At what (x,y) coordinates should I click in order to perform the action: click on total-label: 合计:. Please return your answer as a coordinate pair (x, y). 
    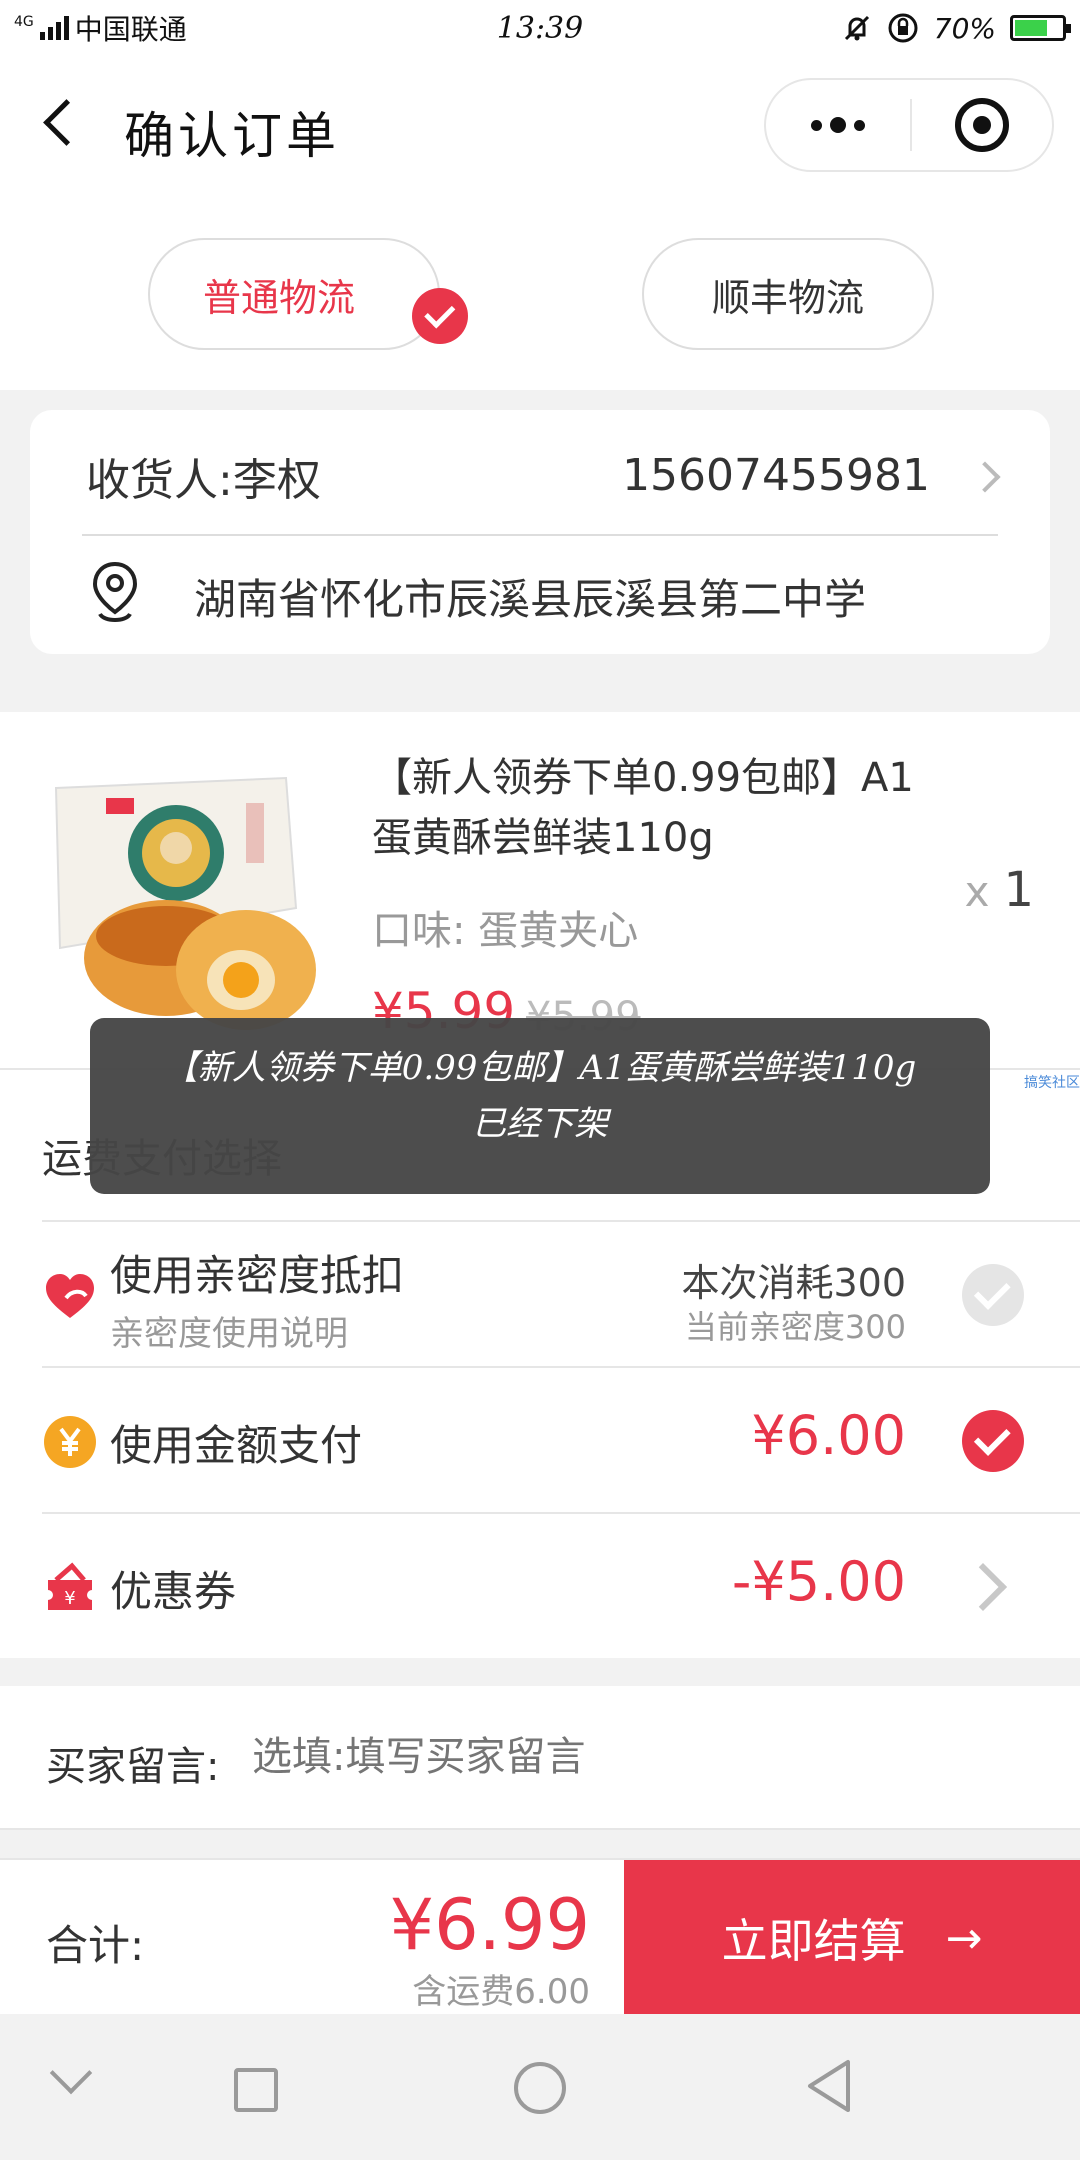
    Looking at the image, I should click on (95, 1945).